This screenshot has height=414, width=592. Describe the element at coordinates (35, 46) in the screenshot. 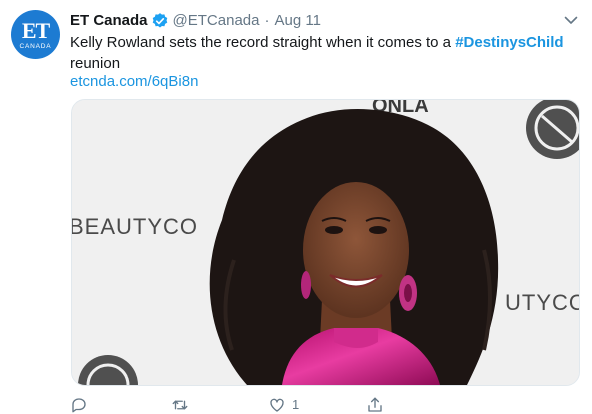

I see `avatar-logo-subtext: CANADA` at that location.